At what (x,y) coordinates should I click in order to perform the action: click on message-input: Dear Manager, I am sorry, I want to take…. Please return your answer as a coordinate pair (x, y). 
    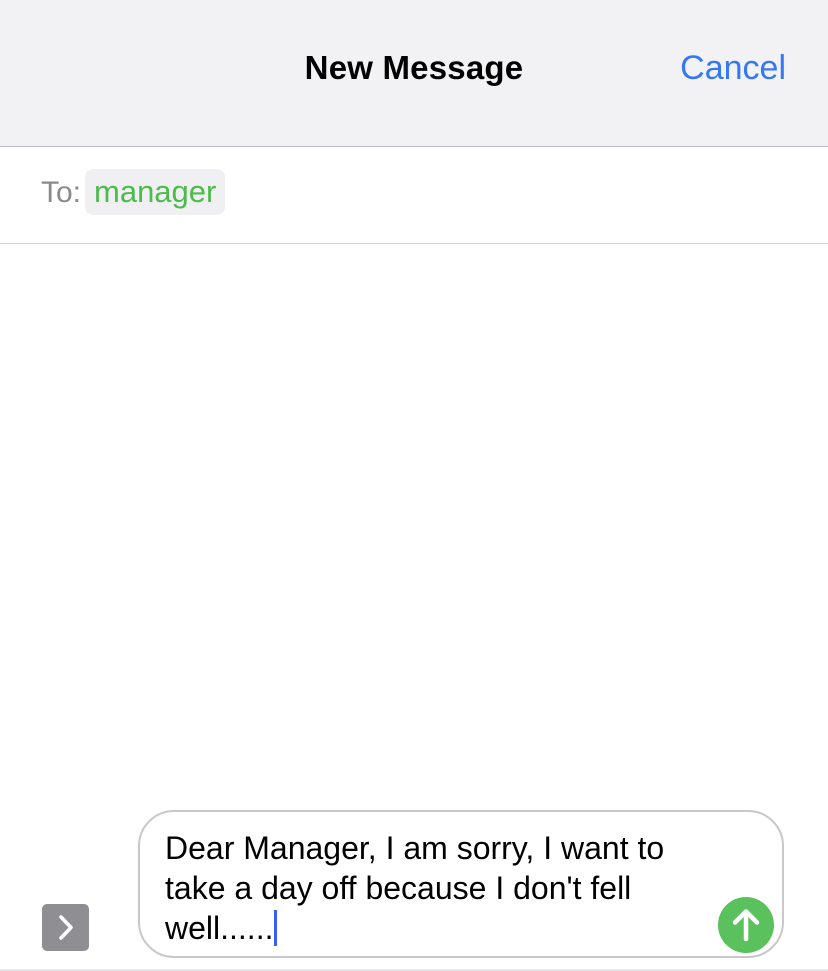
    Looking at the image, I should click on (461, 884).